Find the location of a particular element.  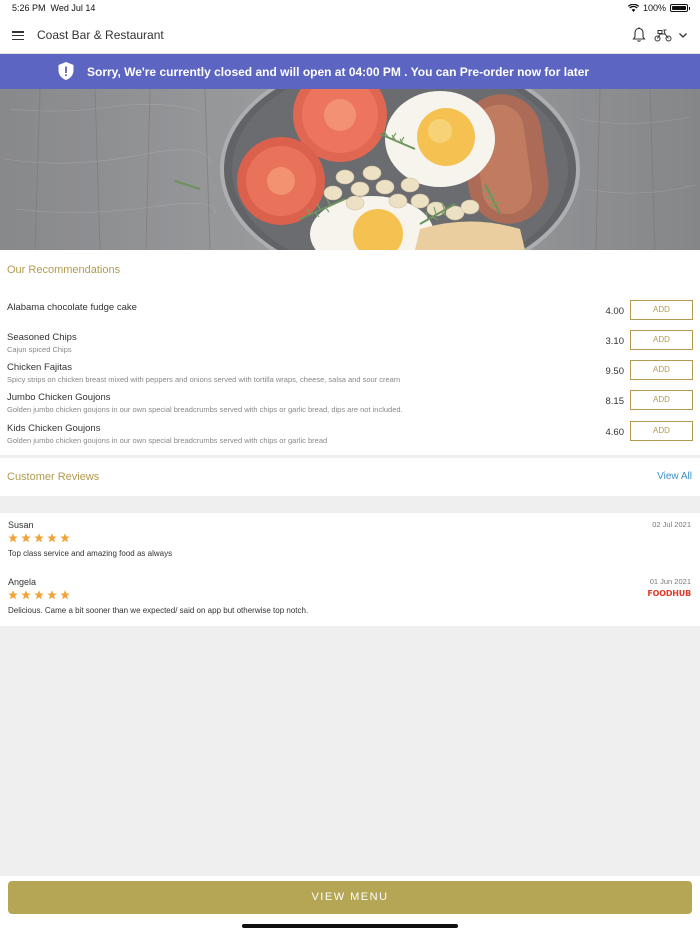

battery-icon is located at coordinates (680, 8).